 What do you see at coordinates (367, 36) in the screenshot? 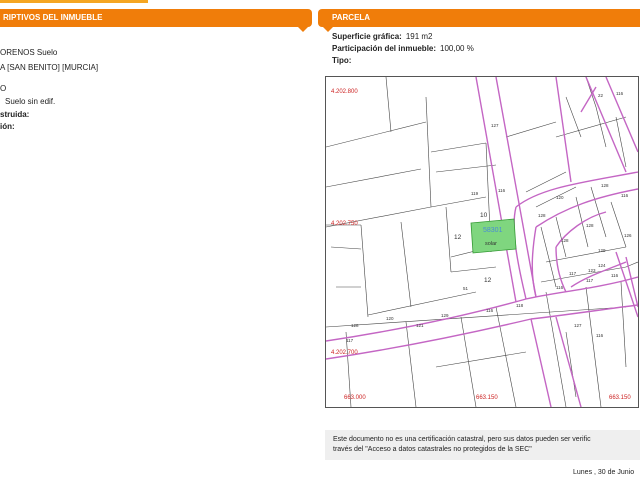
I see `surface-label: Superficie gráfica:` at bounding box center [367, 36].